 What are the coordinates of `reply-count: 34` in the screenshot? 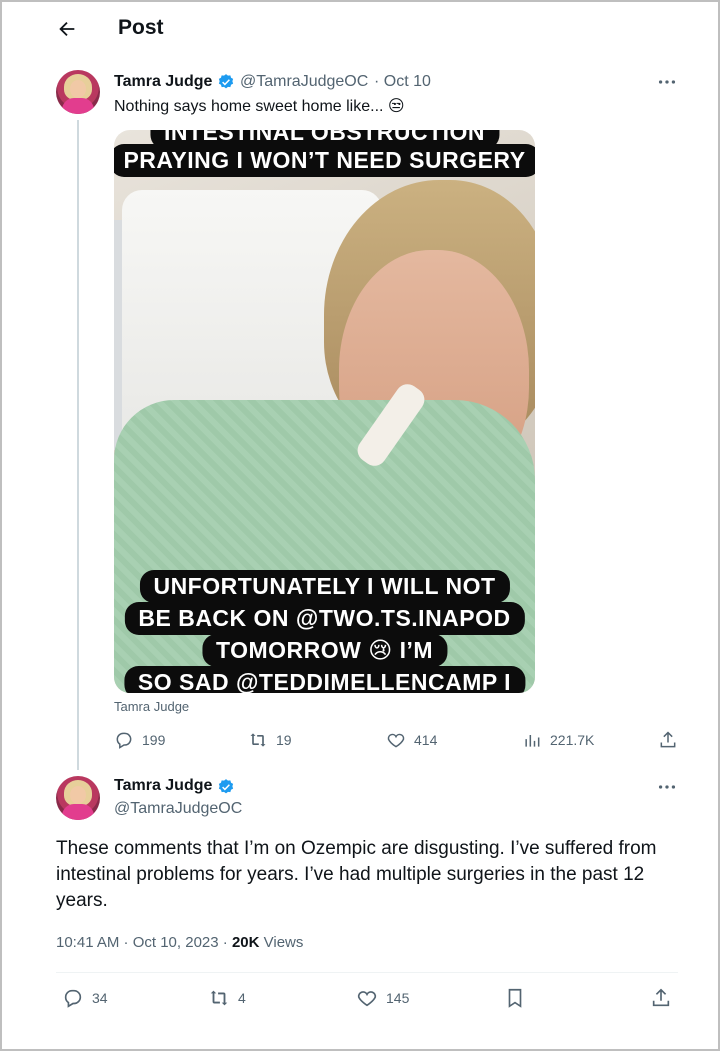 It's located at (100, 998).